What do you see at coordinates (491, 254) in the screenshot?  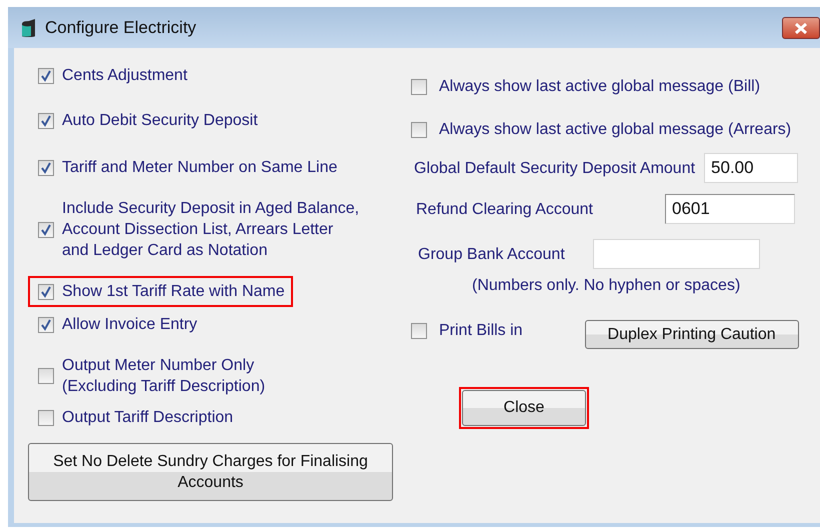 I see `field-label: Group Bank Account` at bounding box center [491, 254].